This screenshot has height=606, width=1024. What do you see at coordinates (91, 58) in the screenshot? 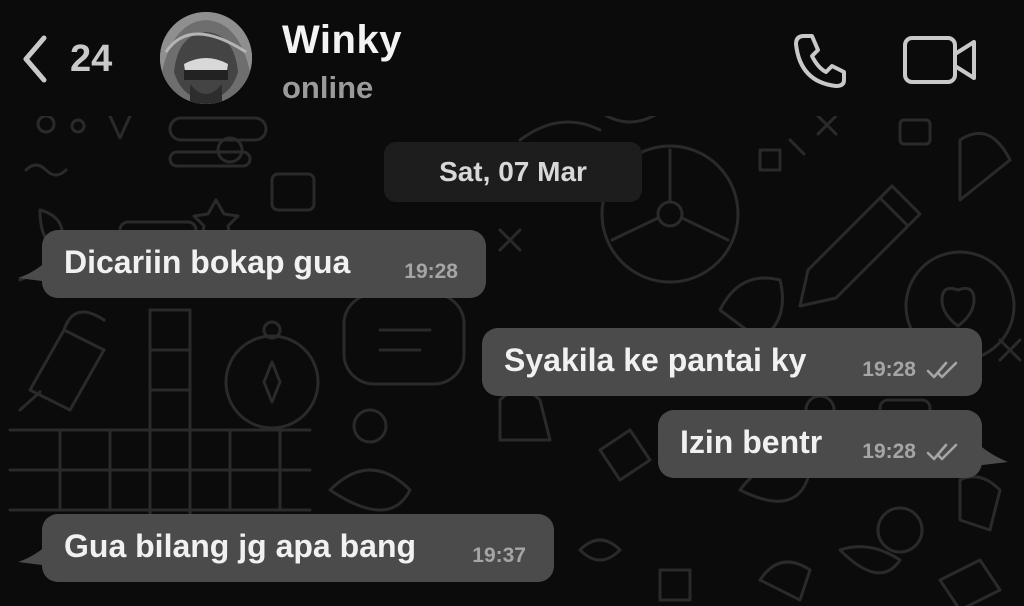
I see `unread-count: 24` at bounding box center [91, 58].